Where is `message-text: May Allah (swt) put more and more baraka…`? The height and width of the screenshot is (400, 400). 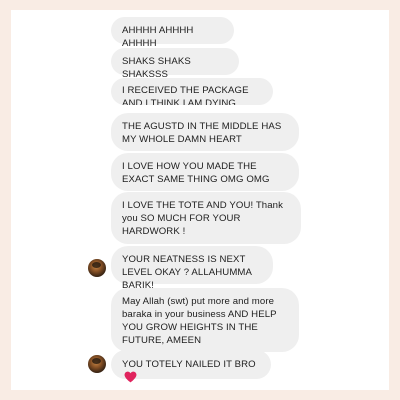
message-text: May Allah (swt) put more and more baraka… is located at coordinates (199, 321).